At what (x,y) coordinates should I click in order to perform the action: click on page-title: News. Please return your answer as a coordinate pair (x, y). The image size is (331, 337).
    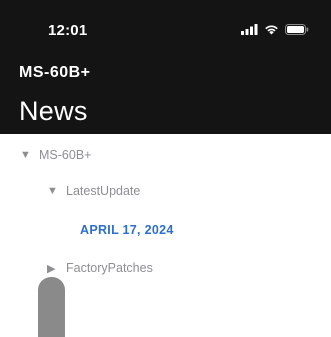
    Looking at the image, I should click on (53, 111).